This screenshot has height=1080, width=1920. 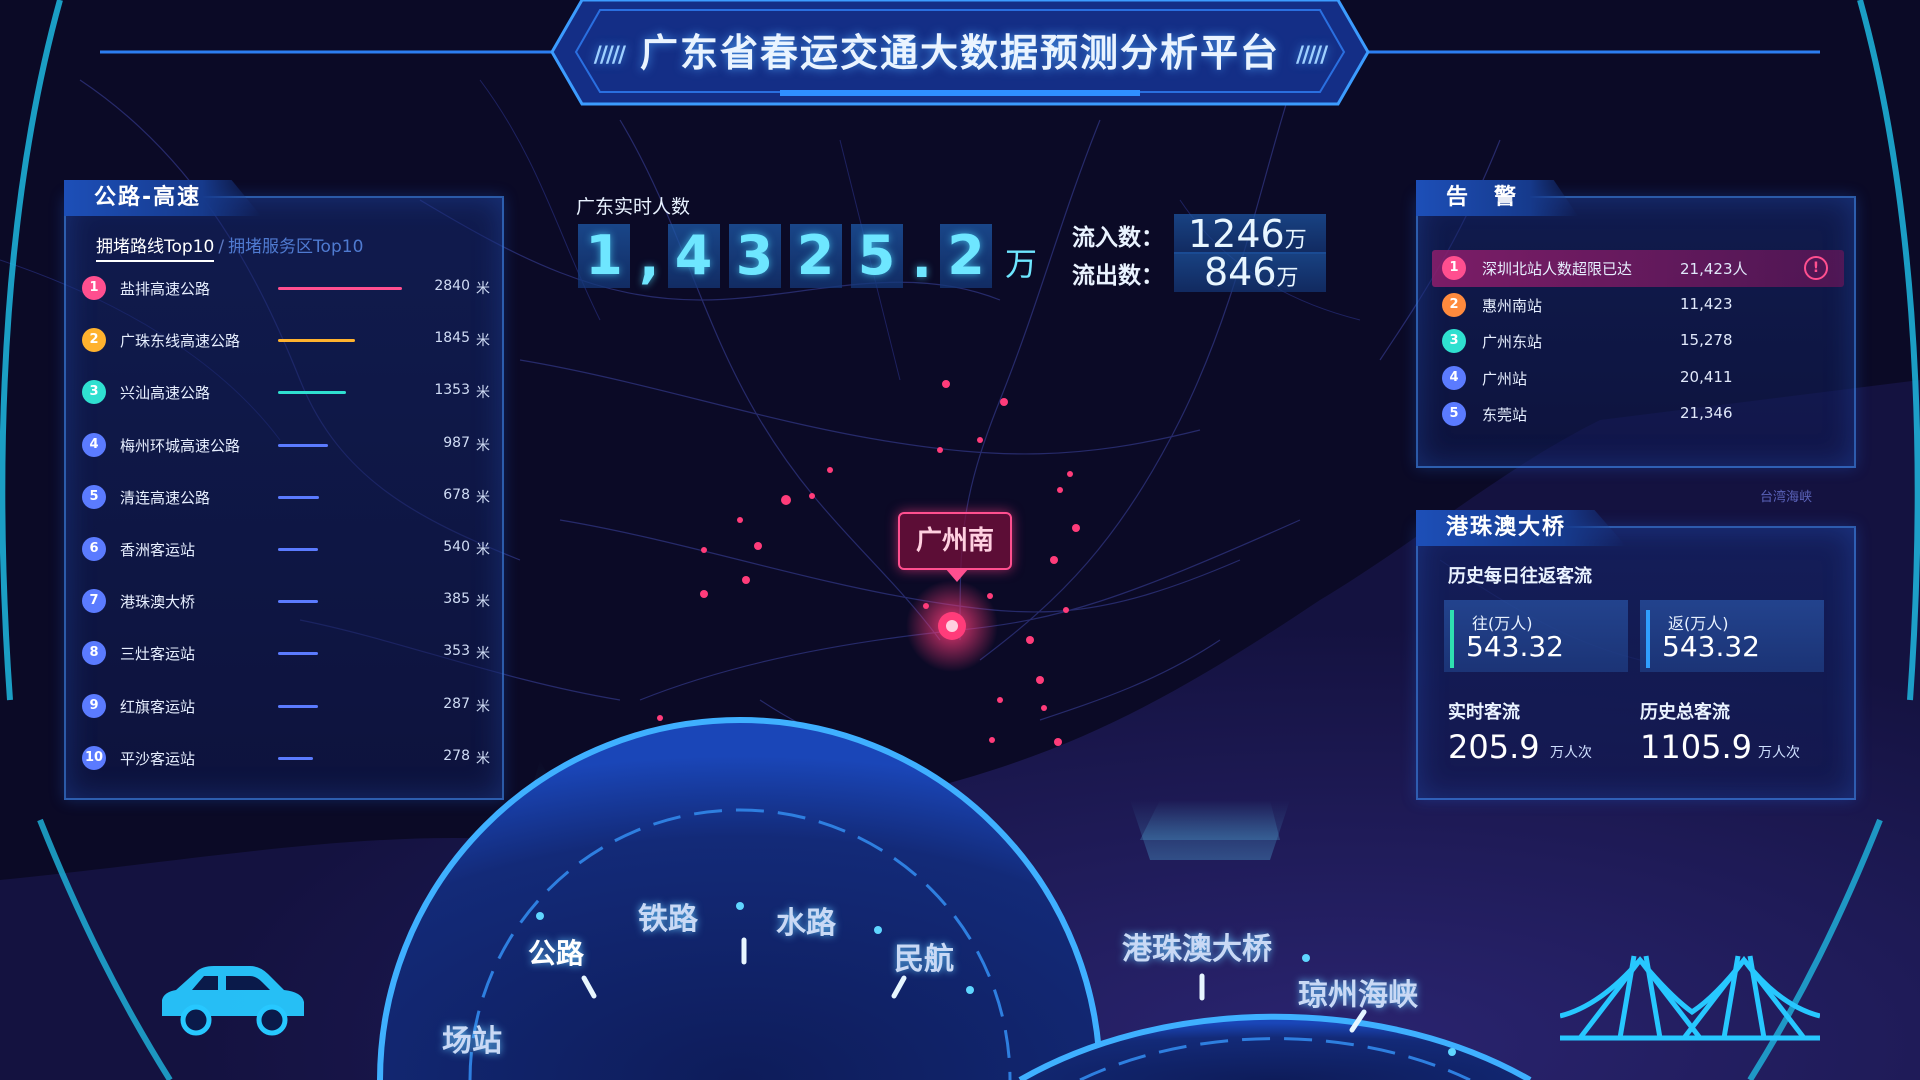 I want to click on warning-icon: !, so click(x=1816, y=268).